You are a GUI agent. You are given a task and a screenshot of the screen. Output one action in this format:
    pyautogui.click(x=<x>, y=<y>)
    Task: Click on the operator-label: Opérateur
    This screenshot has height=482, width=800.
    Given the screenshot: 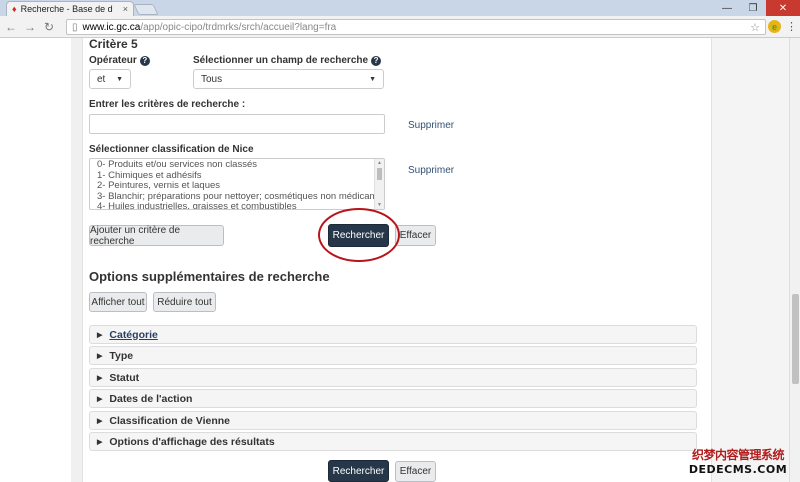 What is the action you would take?
    pyautogui.click(x=113, y=60)
    